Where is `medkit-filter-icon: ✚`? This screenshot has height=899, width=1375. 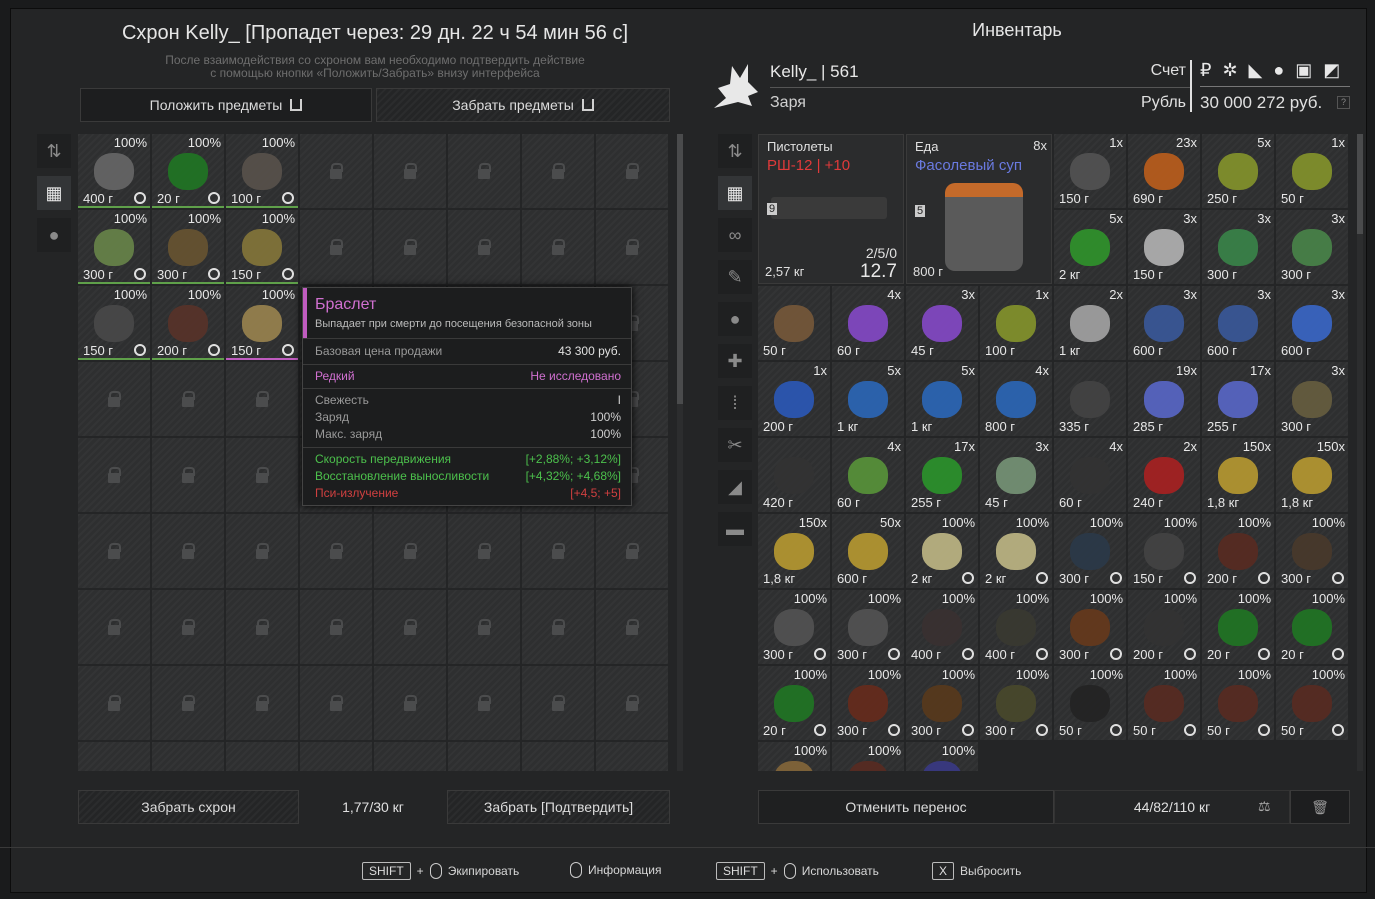 medkit-filter-icon: ✚ is located at coordinates (735, 361).